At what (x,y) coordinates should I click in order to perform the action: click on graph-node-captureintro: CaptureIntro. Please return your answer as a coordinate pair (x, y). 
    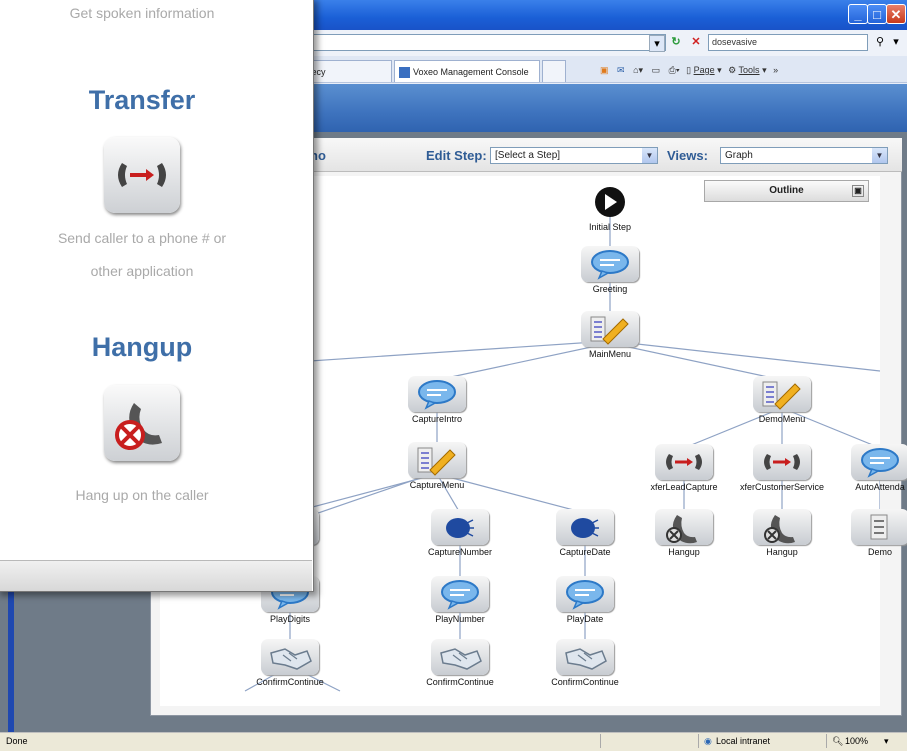
    Looking at the image, I should click on (437, 400).